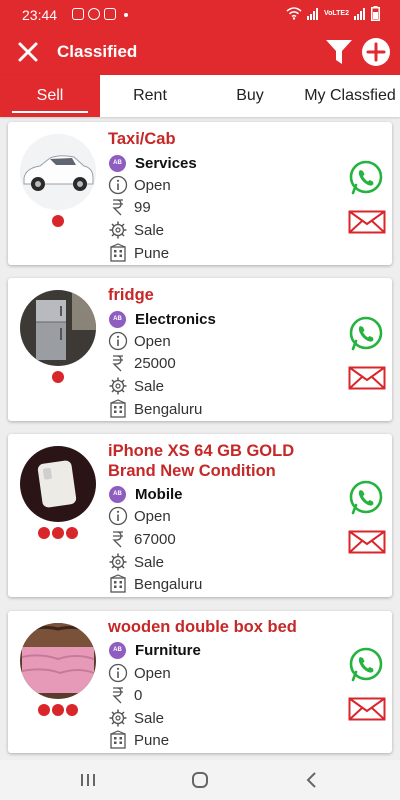 The width and height of the screenshot is (400, 800). I want to click on gear-icon, so click(118, 562).